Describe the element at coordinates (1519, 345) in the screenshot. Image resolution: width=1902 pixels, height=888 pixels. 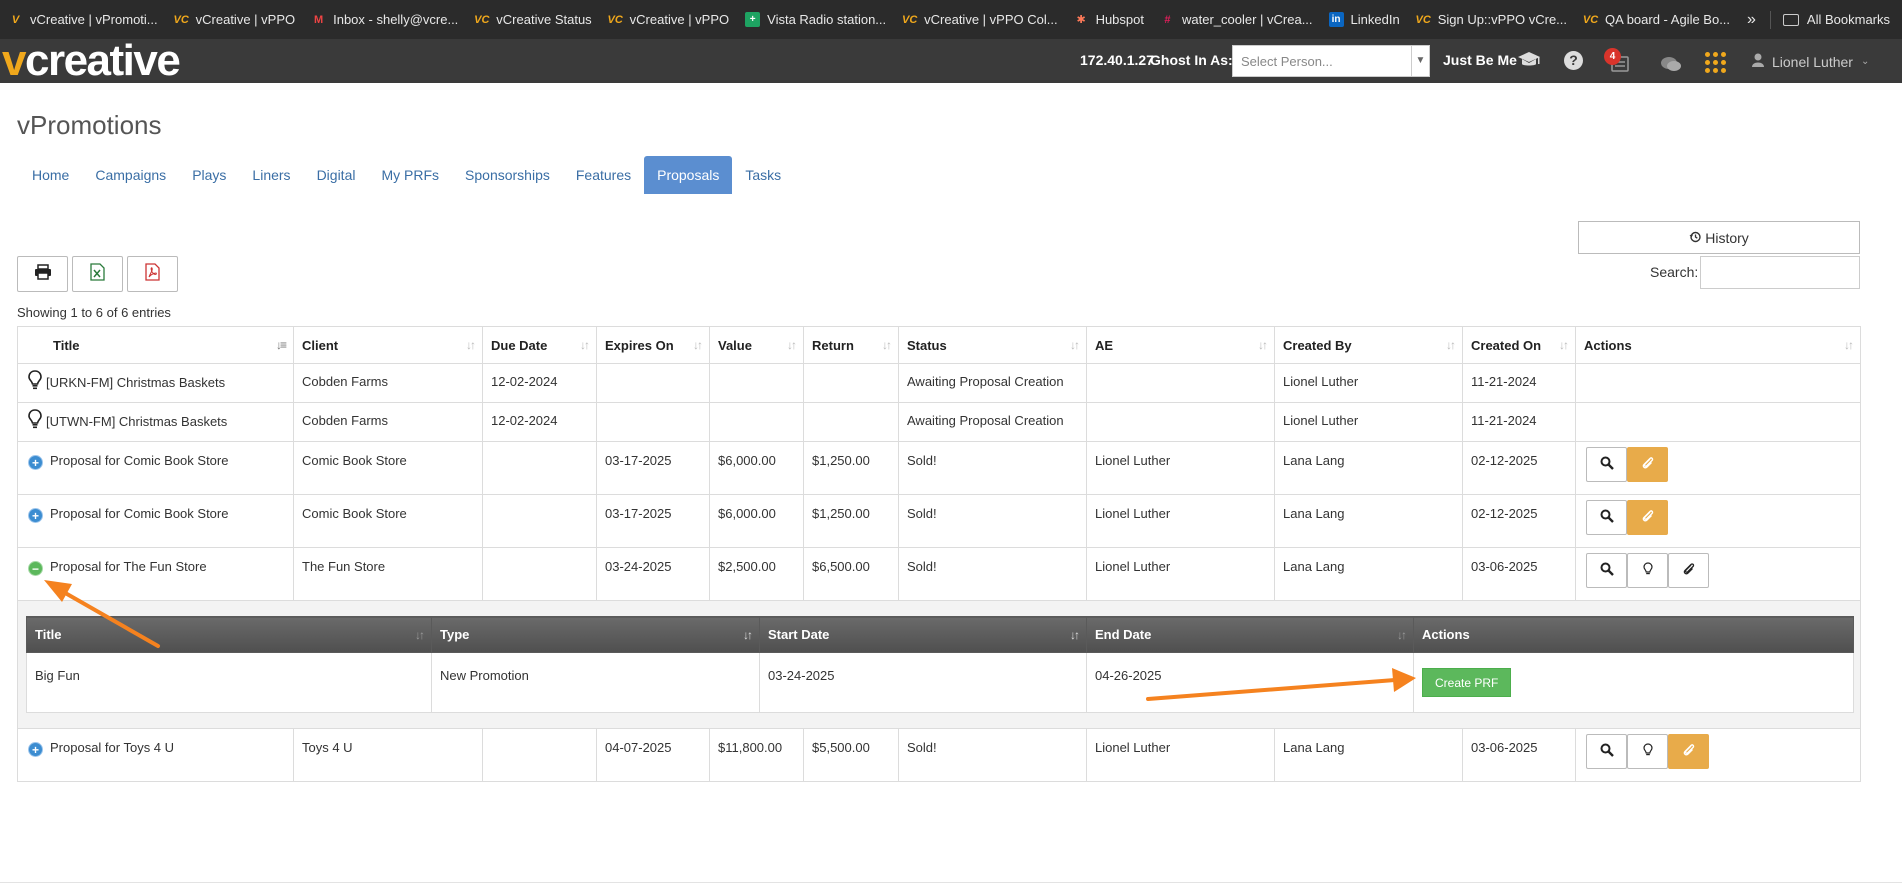
I see `col-header-created-on: Created On ↓↑` at that location.